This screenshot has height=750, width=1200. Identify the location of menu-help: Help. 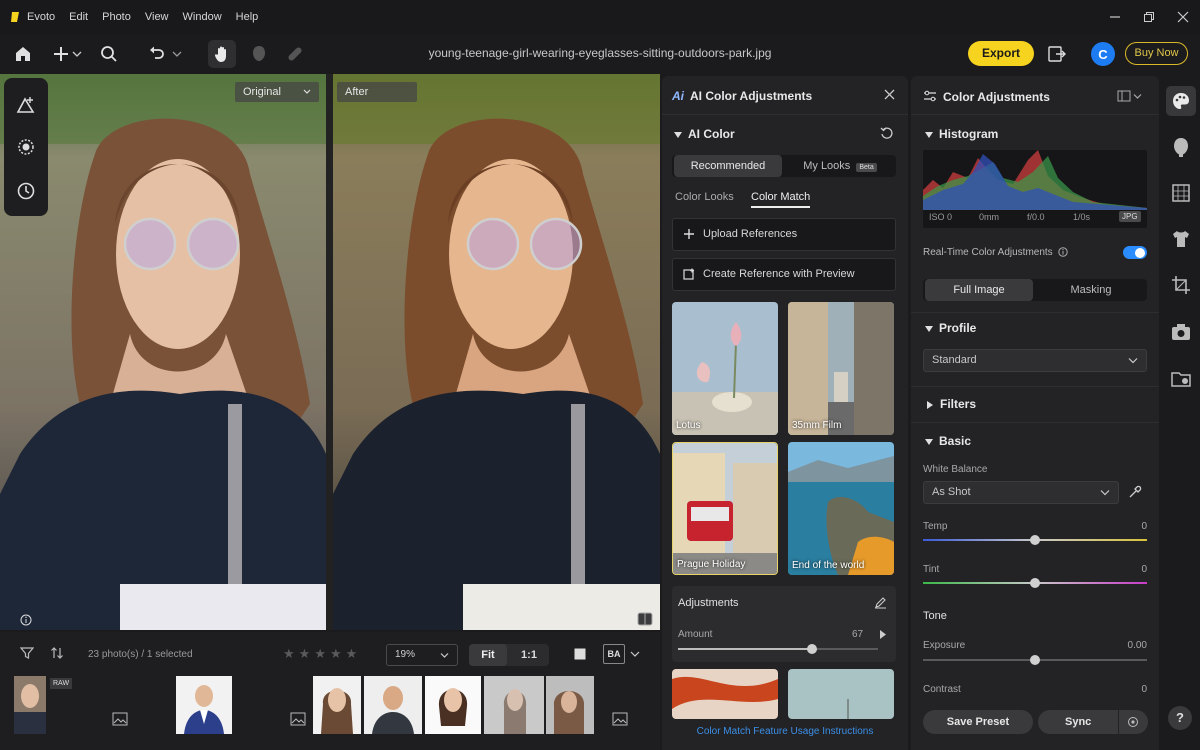
(247, 17).